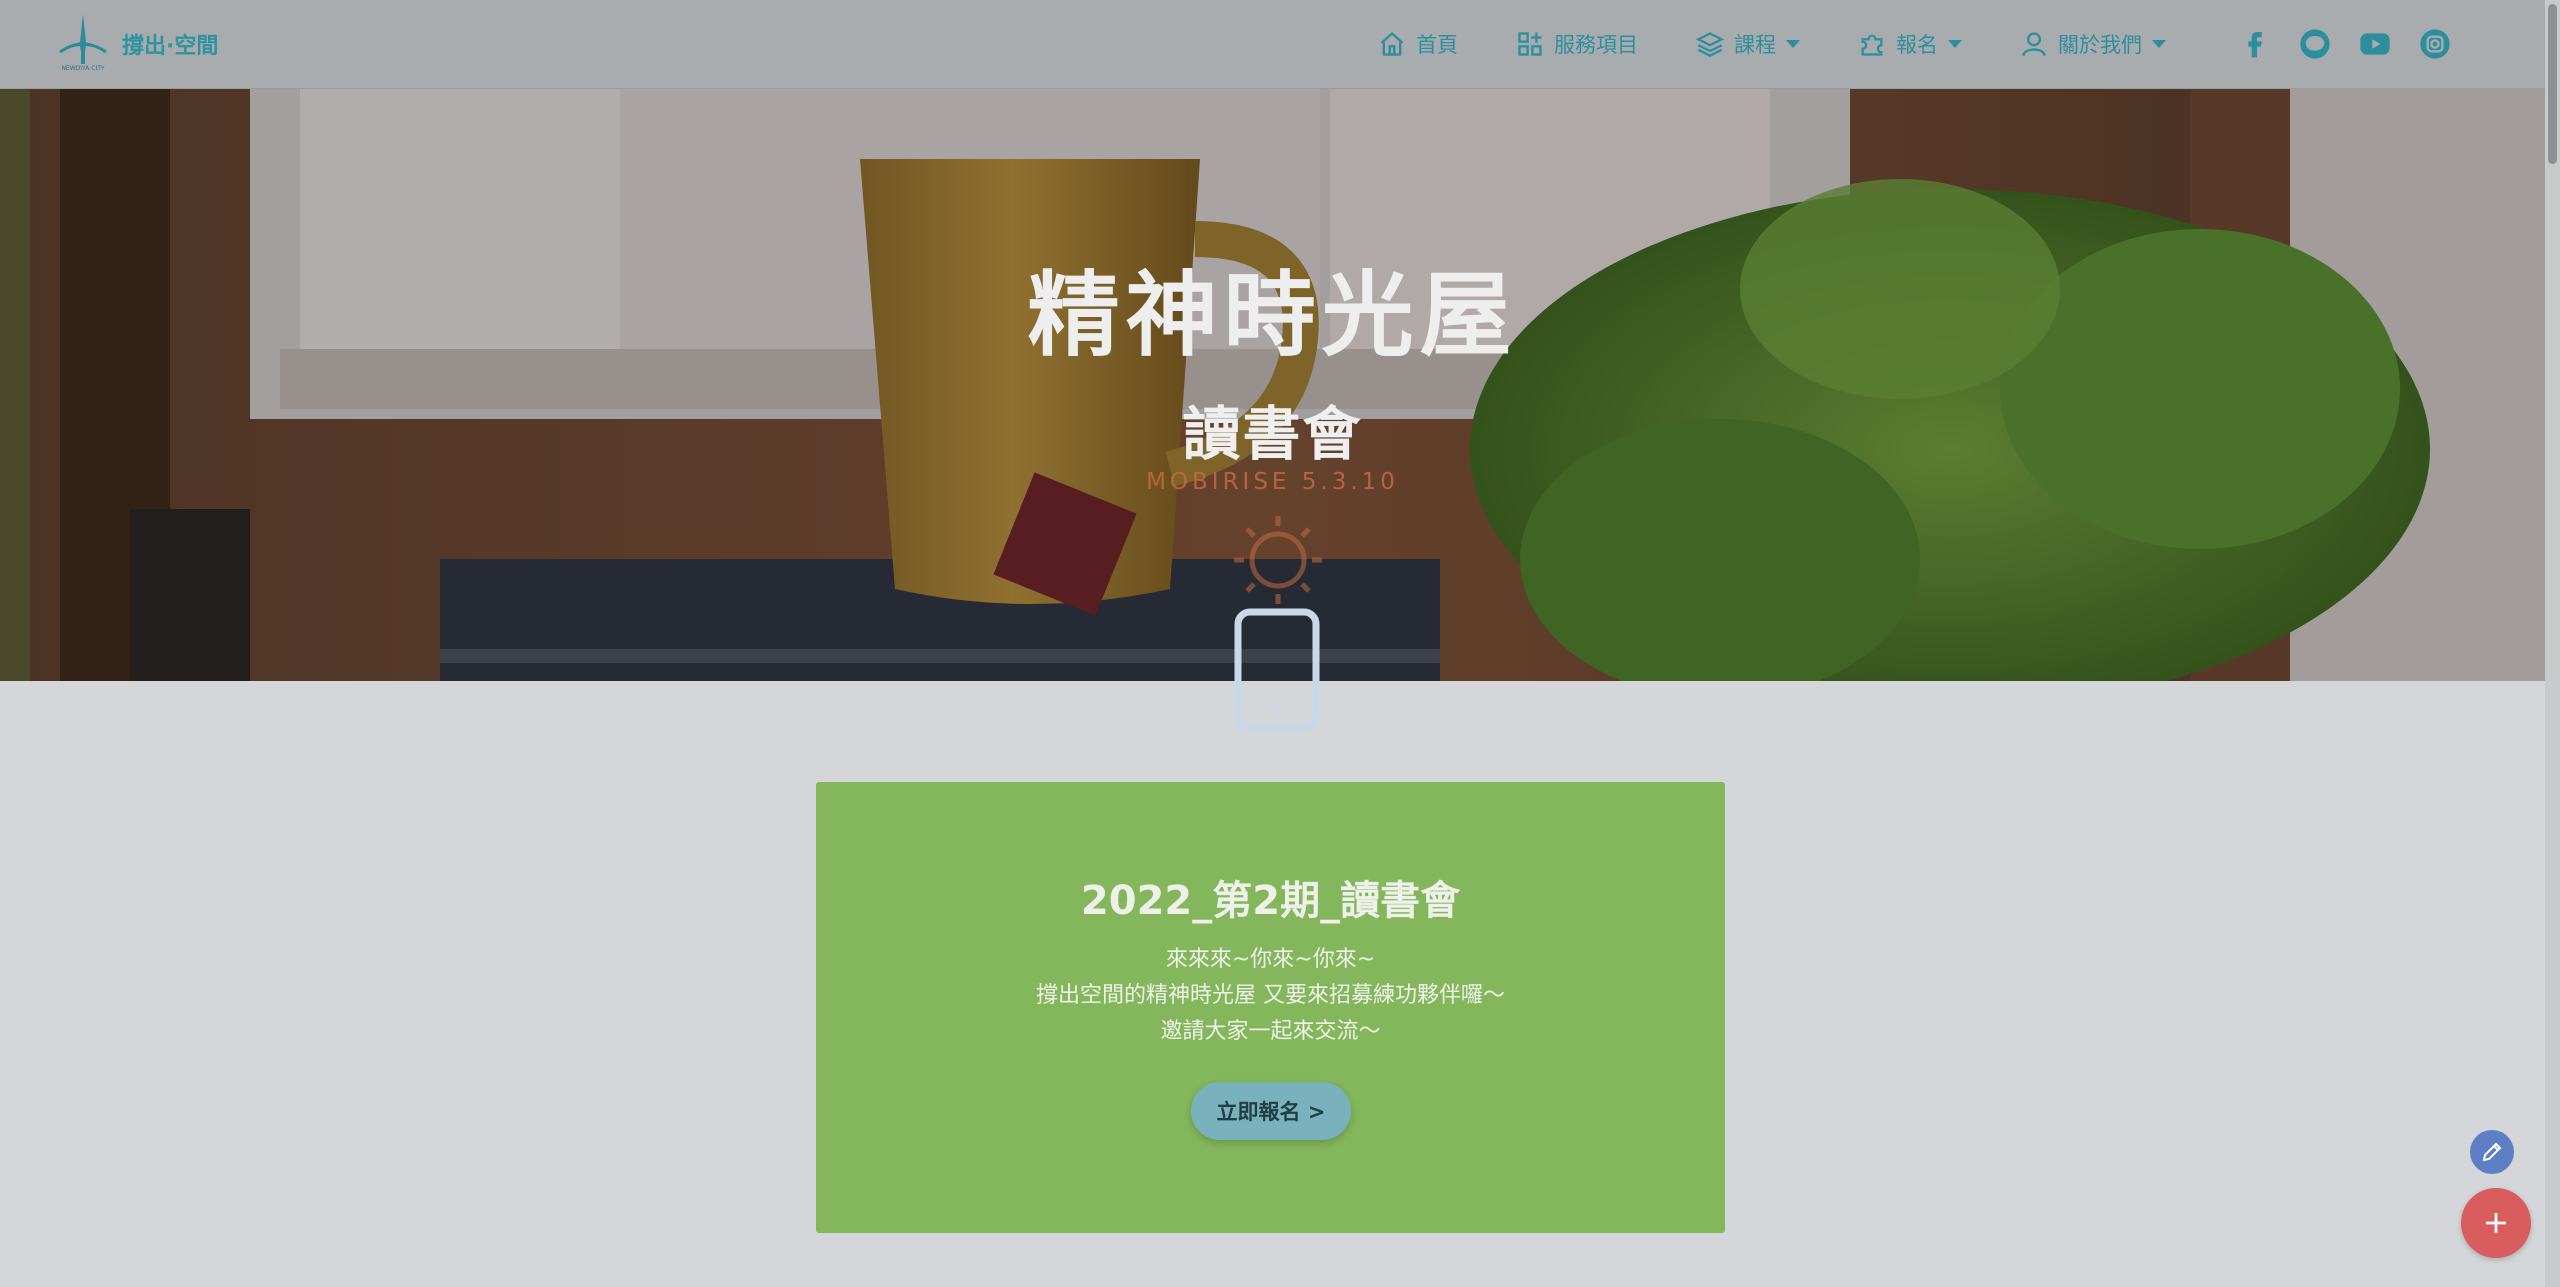 Image resolution: width=2560 pixels, height=1287 pixels. Describe the element at coordinates (1272, 315) in the screenshot. I see `hero-title: 精神時光屋` at that location.